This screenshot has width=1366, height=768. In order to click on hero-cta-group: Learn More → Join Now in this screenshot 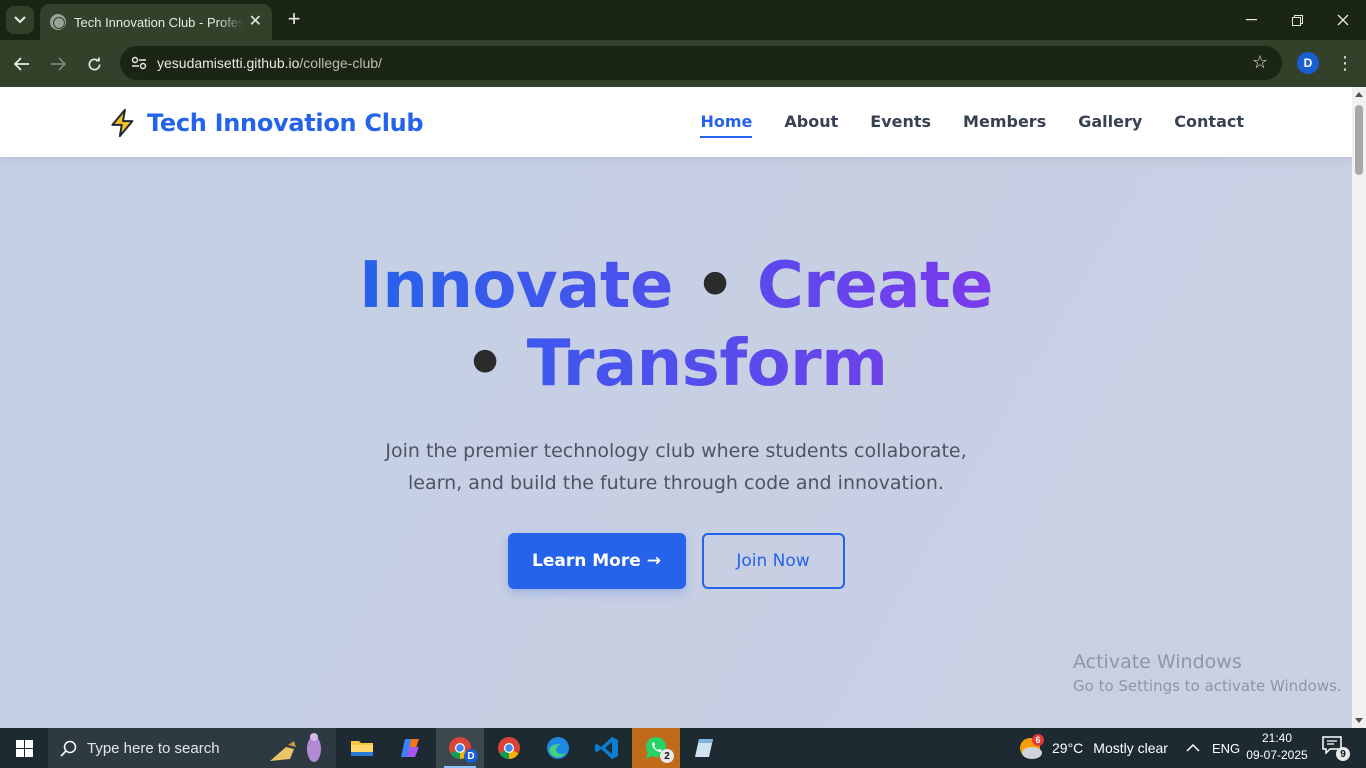, I will do `click(676, 561)`.